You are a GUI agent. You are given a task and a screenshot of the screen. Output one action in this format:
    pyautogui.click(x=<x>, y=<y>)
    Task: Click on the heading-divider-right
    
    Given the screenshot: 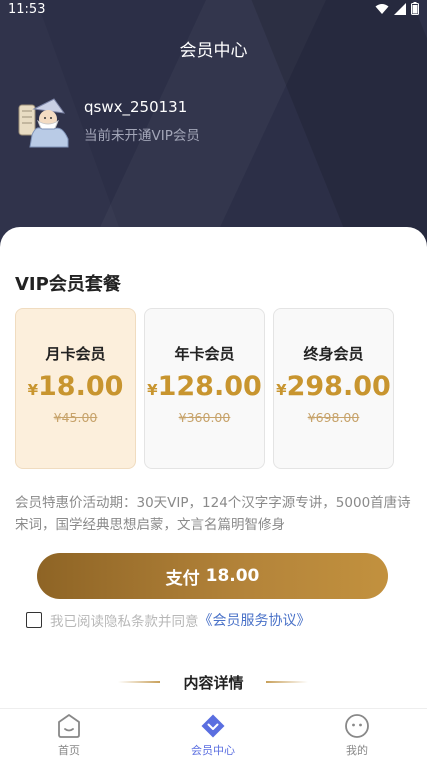 What is the action you would take?
    pyautogui.click(x=287, y=682)
    